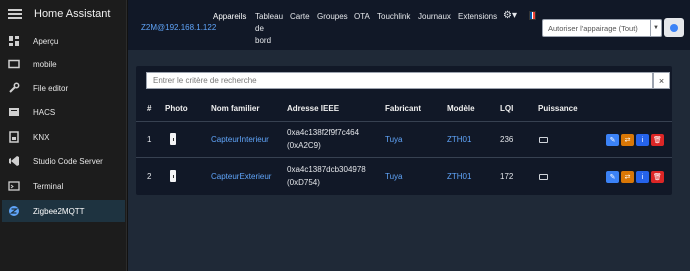  I want to click on device-name-link: CapteurExterieur, so click(241, 177).